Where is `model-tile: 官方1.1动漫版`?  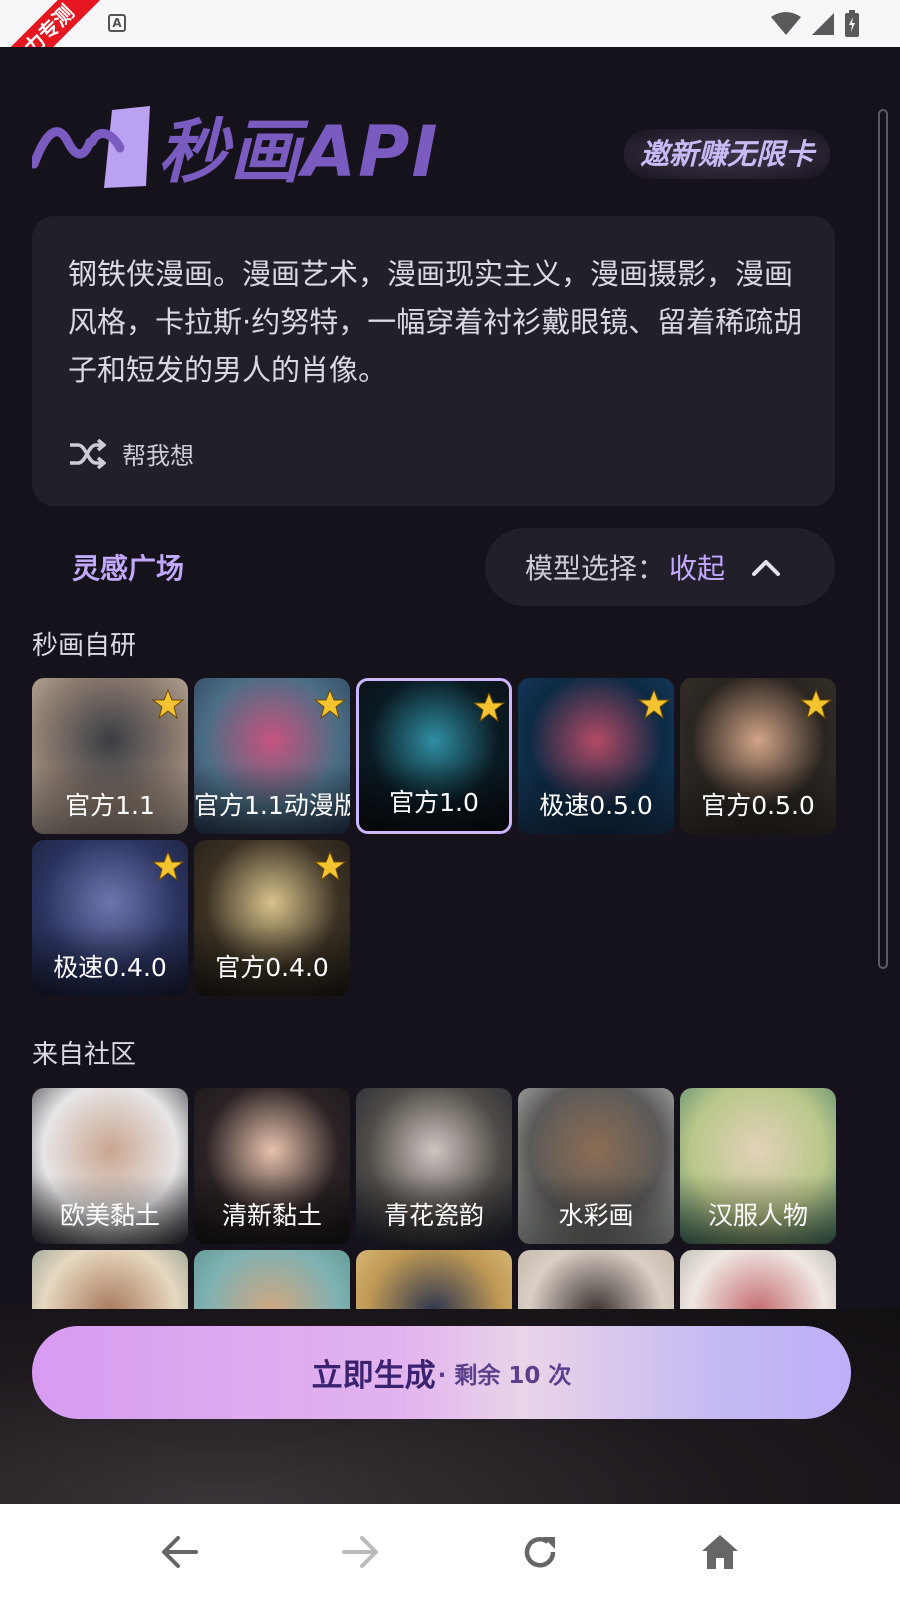
model-tile: 官方1.1动漫版 is located at coordinates (272, 756).